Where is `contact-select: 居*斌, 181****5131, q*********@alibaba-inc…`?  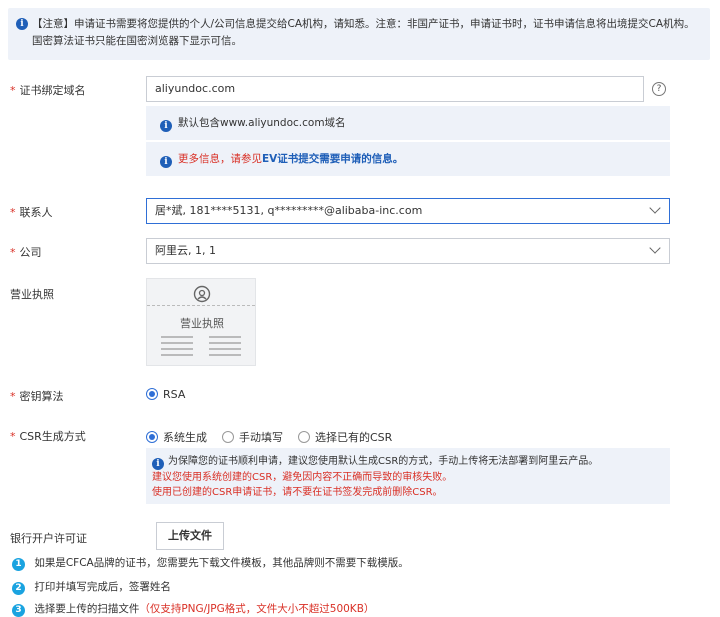 contact-select: 居*斌, 181****5131, q*********@alibaba-inc… is located at coordinates (408, 211).